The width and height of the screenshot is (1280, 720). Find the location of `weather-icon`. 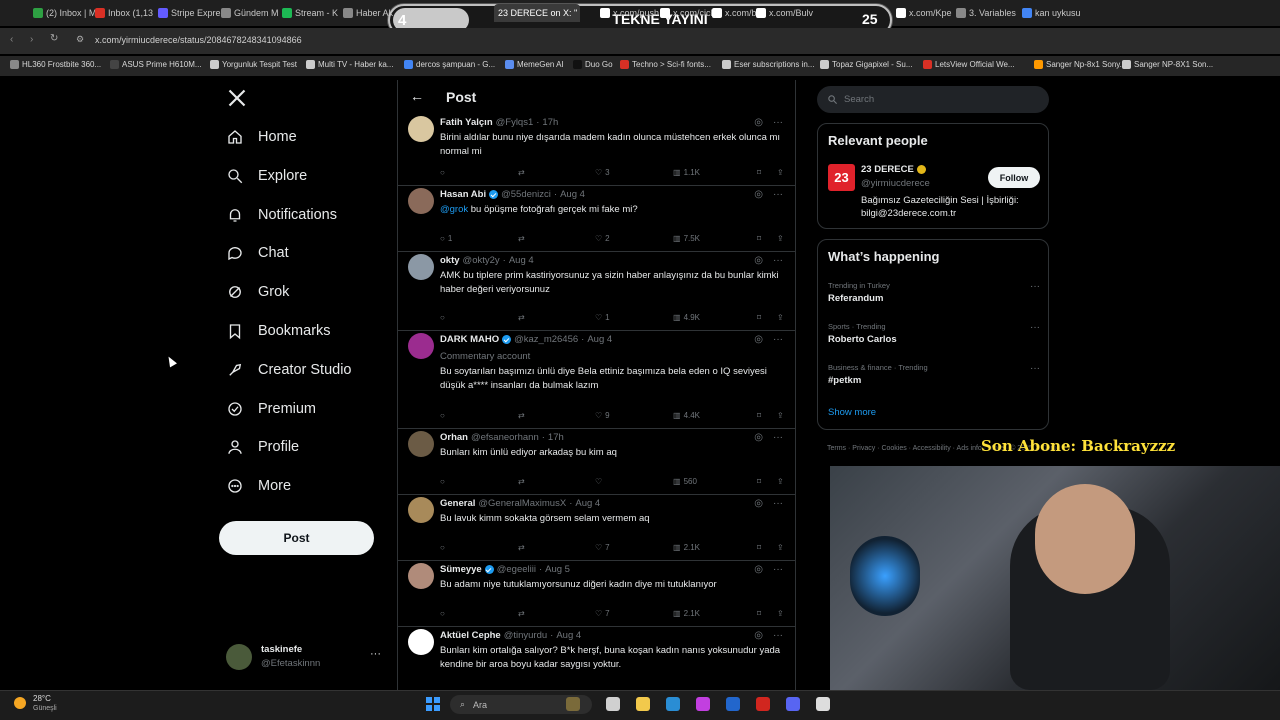

weather-icon is located at coordinates (20, 703).